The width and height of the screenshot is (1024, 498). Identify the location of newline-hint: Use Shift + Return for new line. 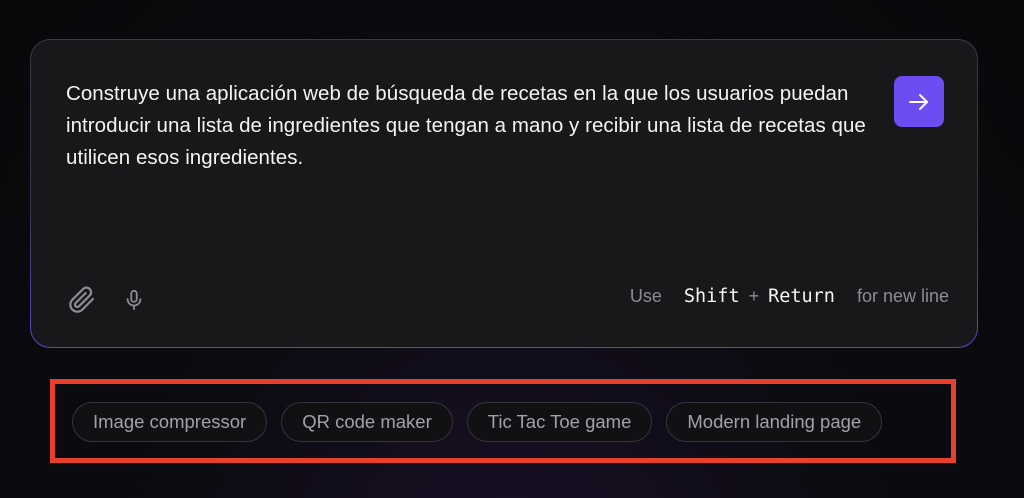
(789, 296).